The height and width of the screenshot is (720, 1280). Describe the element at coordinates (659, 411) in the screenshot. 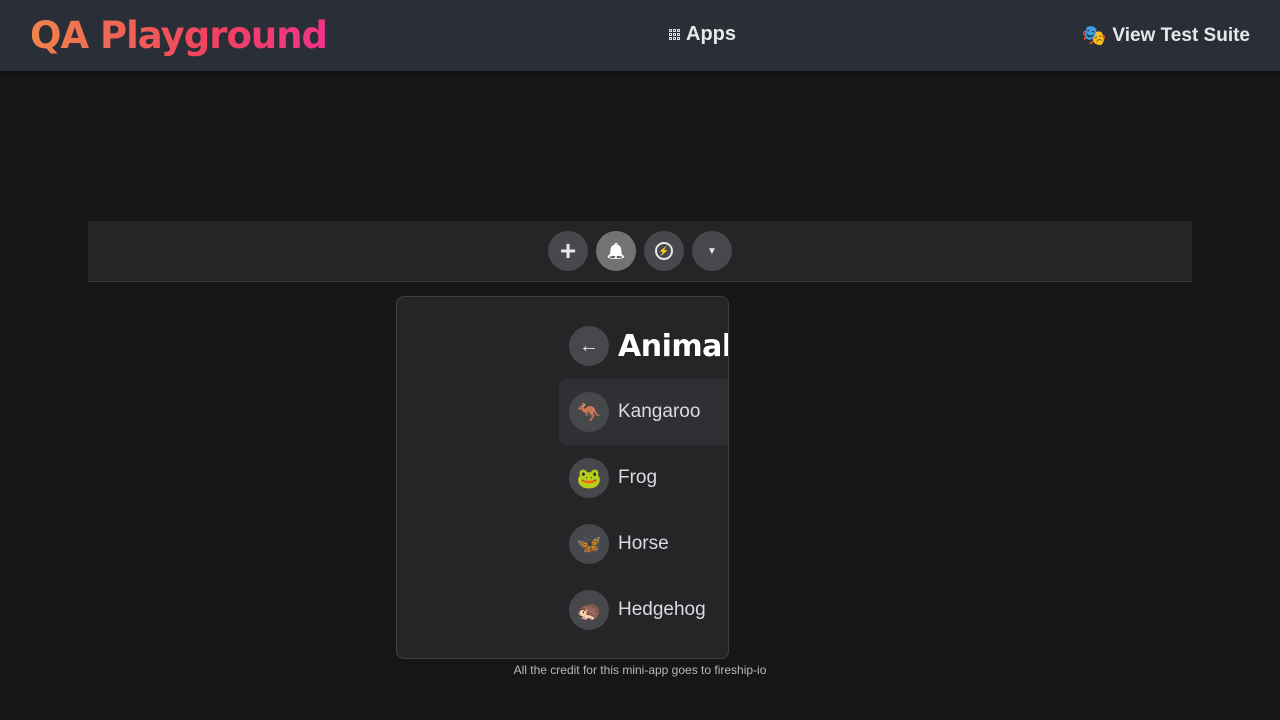

I see `menu-item-label: Kangaroo` at that location.